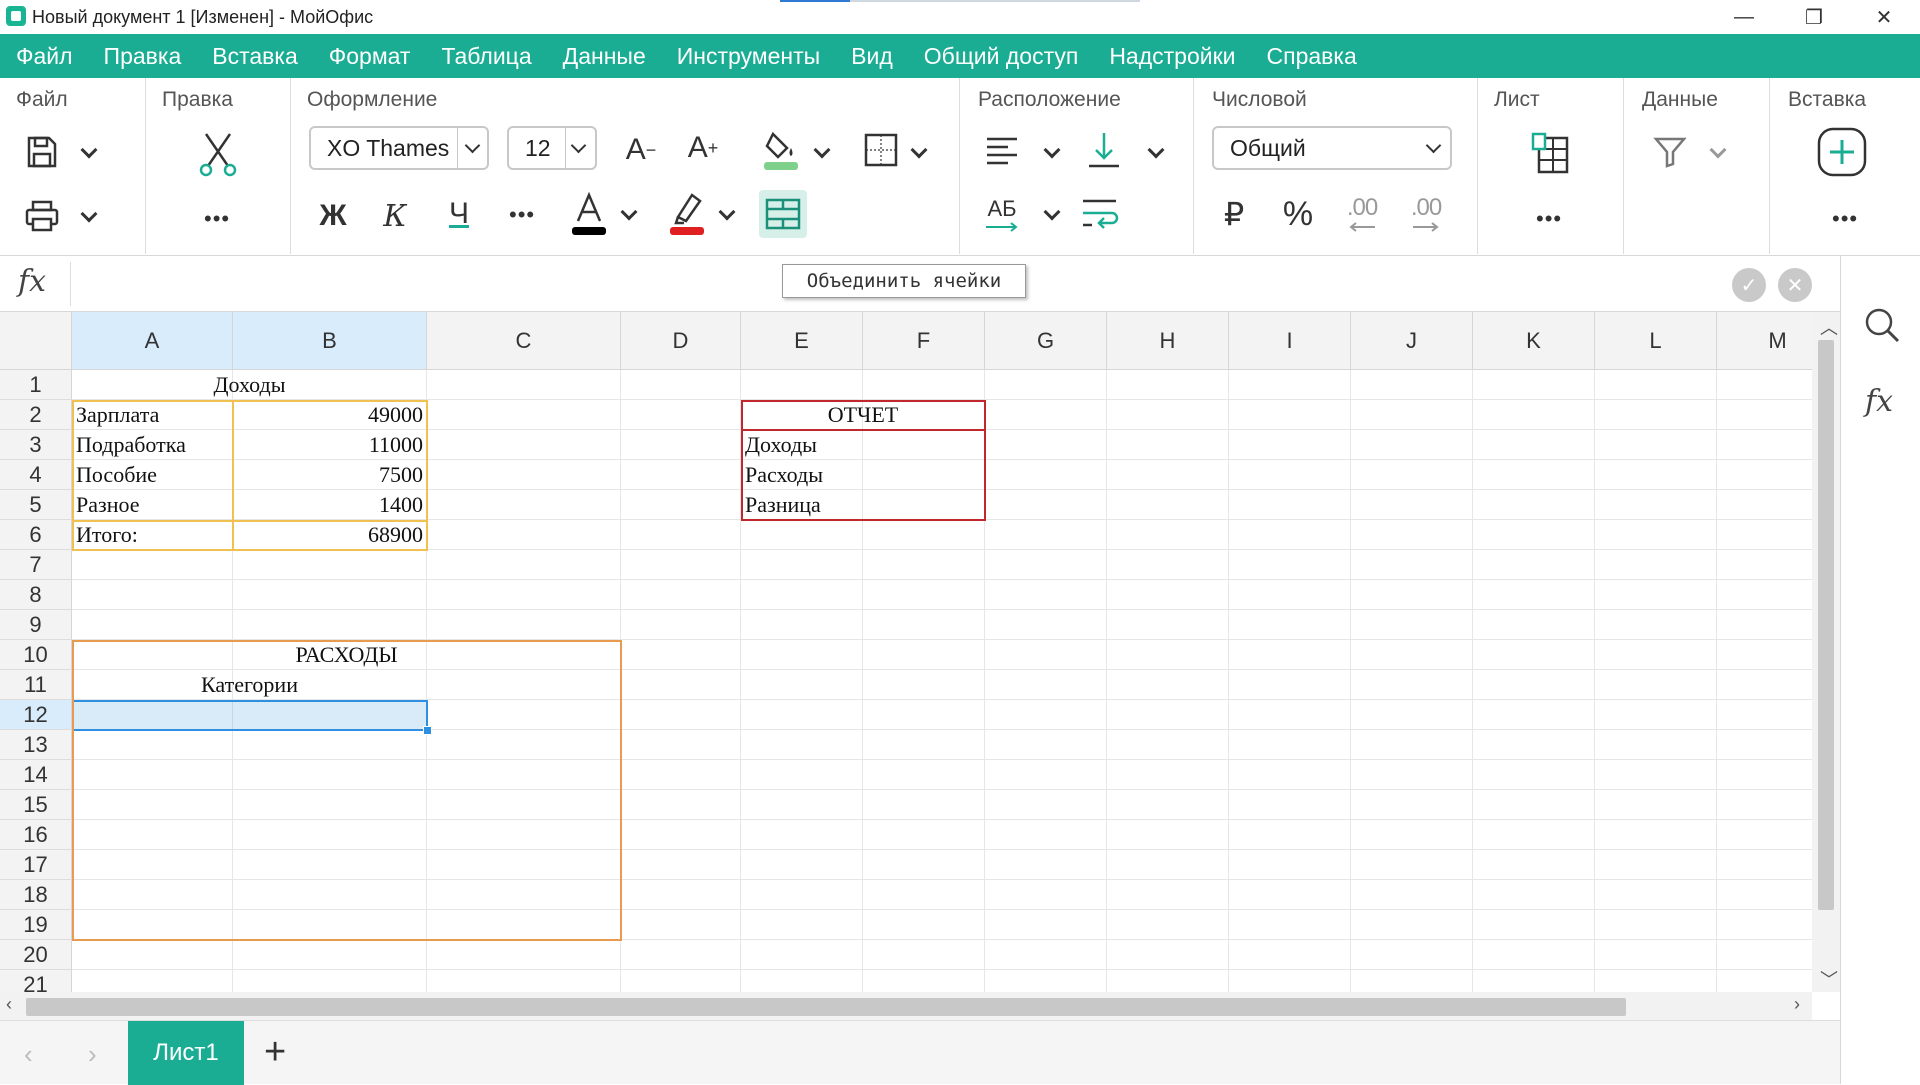  I want to click on cut-icon, so click(218, 154).